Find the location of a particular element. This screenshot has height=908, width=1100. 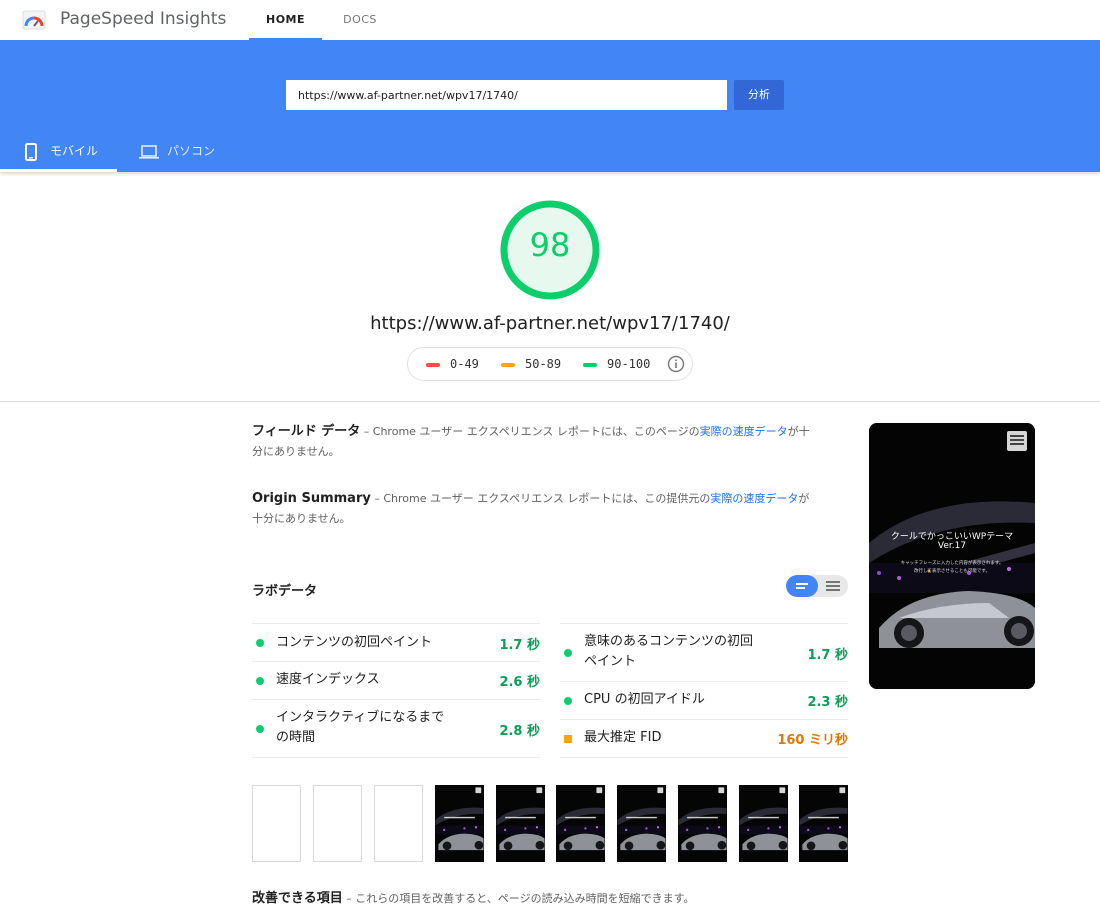

app-title: PageSpeed Insights is located at coordinates (143, 19).